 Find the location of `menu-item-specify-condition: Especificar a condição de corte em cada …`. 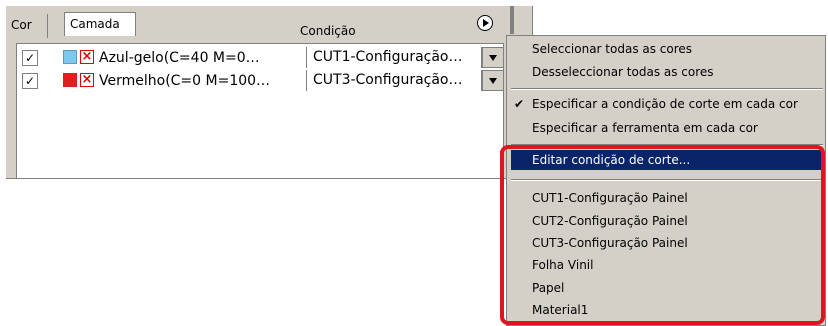

menu-item-specify-condition: Especificar a condição de corte em cada … is located at coordinates (665, 104).